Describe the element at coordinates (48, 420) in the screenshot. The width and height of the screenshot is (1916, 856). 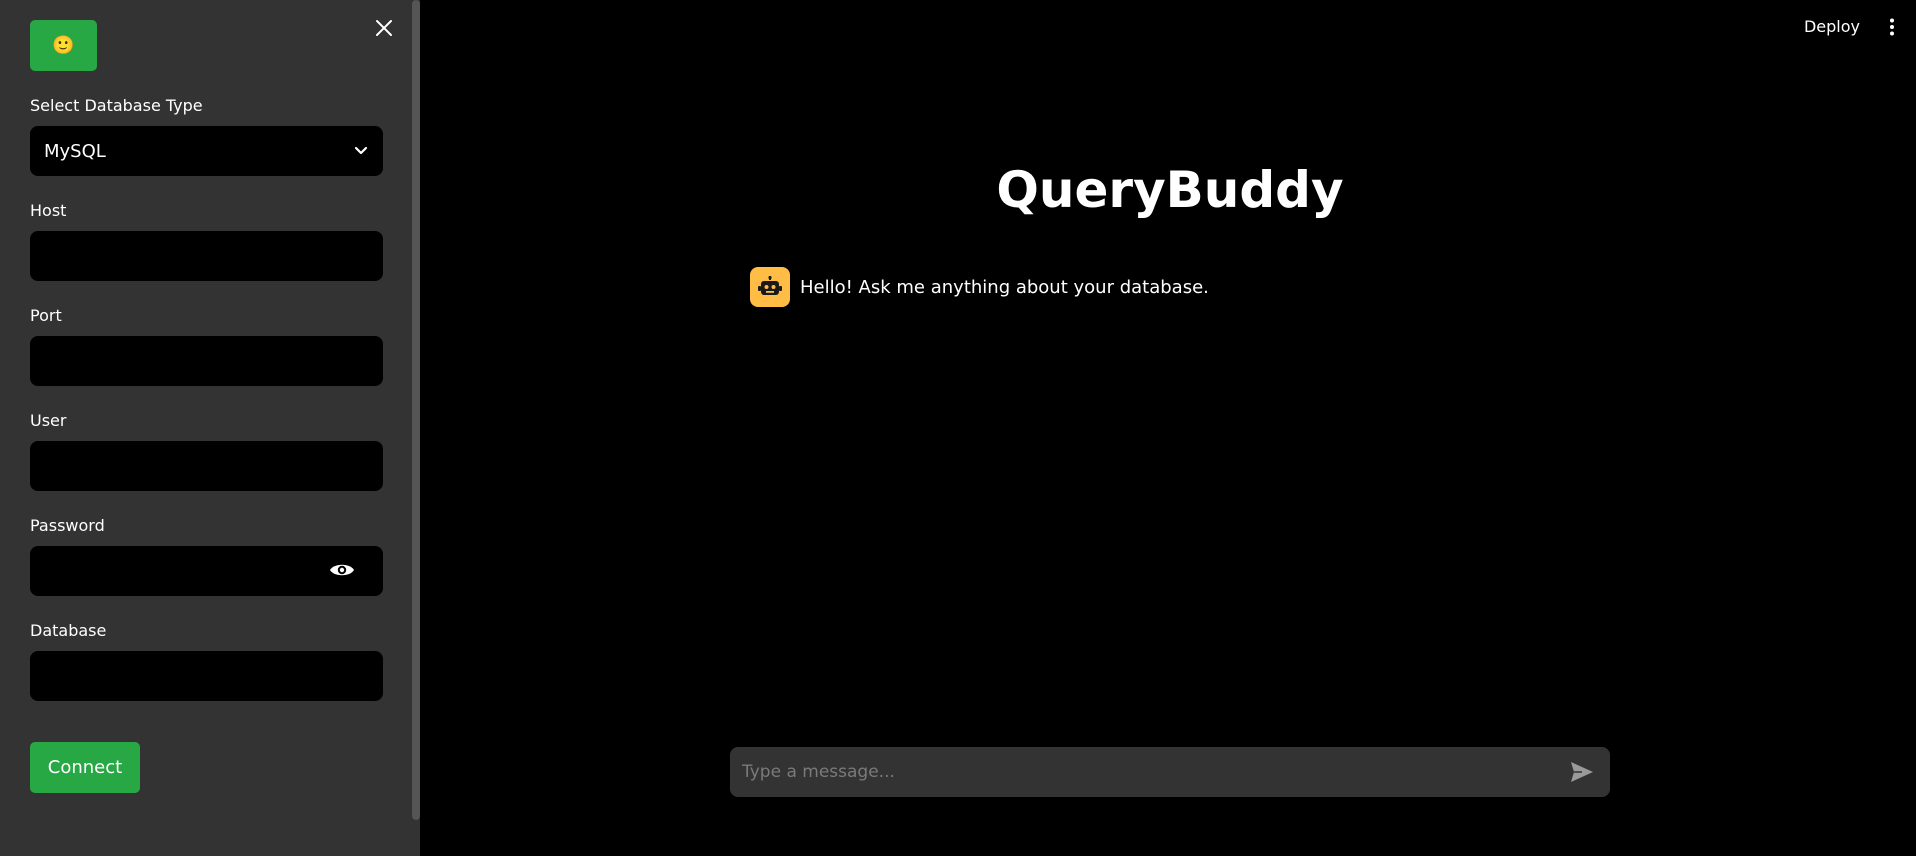
I see `user-label: User` at that location.